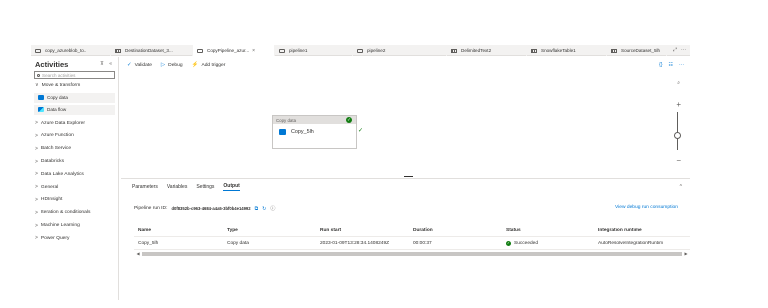 This screenshot has height=308, width=768. I want to click on scroll-right-icon: ▶, so click(686, 253).